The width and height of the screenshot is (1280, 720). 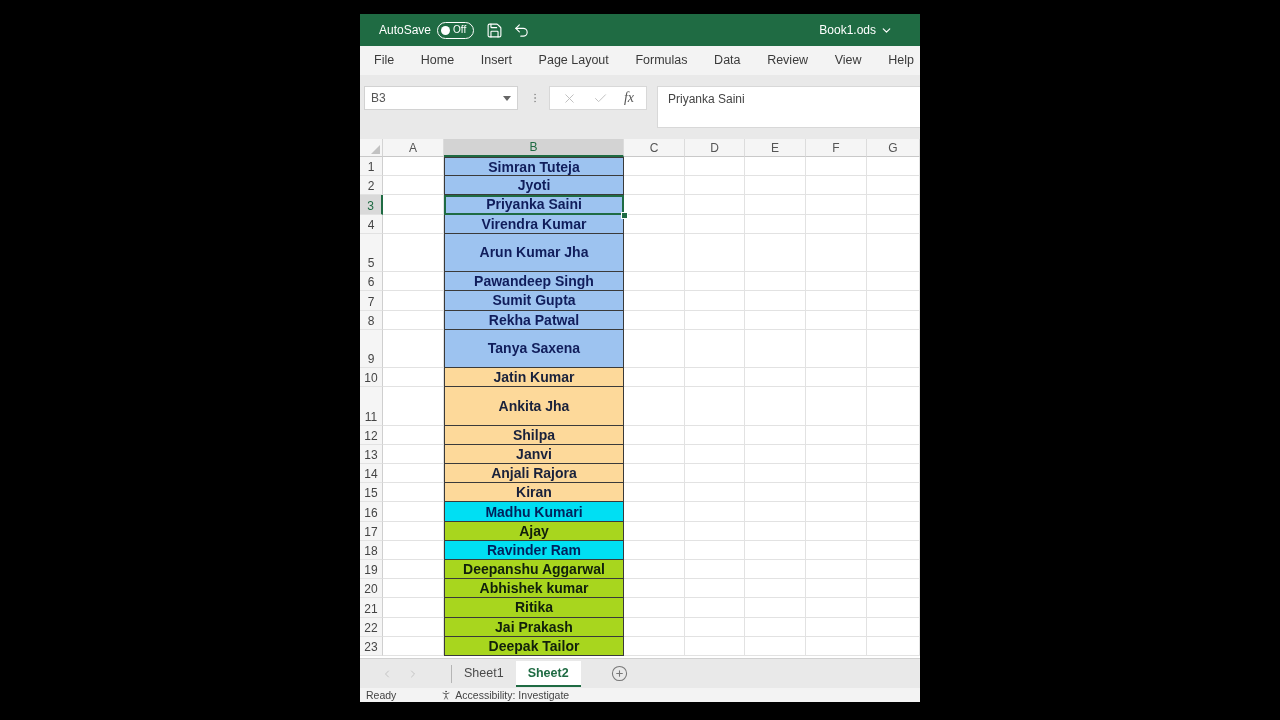 What do you see at coordinates (534, 512) in the screenshot?
I see `name-cell: Madhu Kumari` at bounding box center [534, 512].